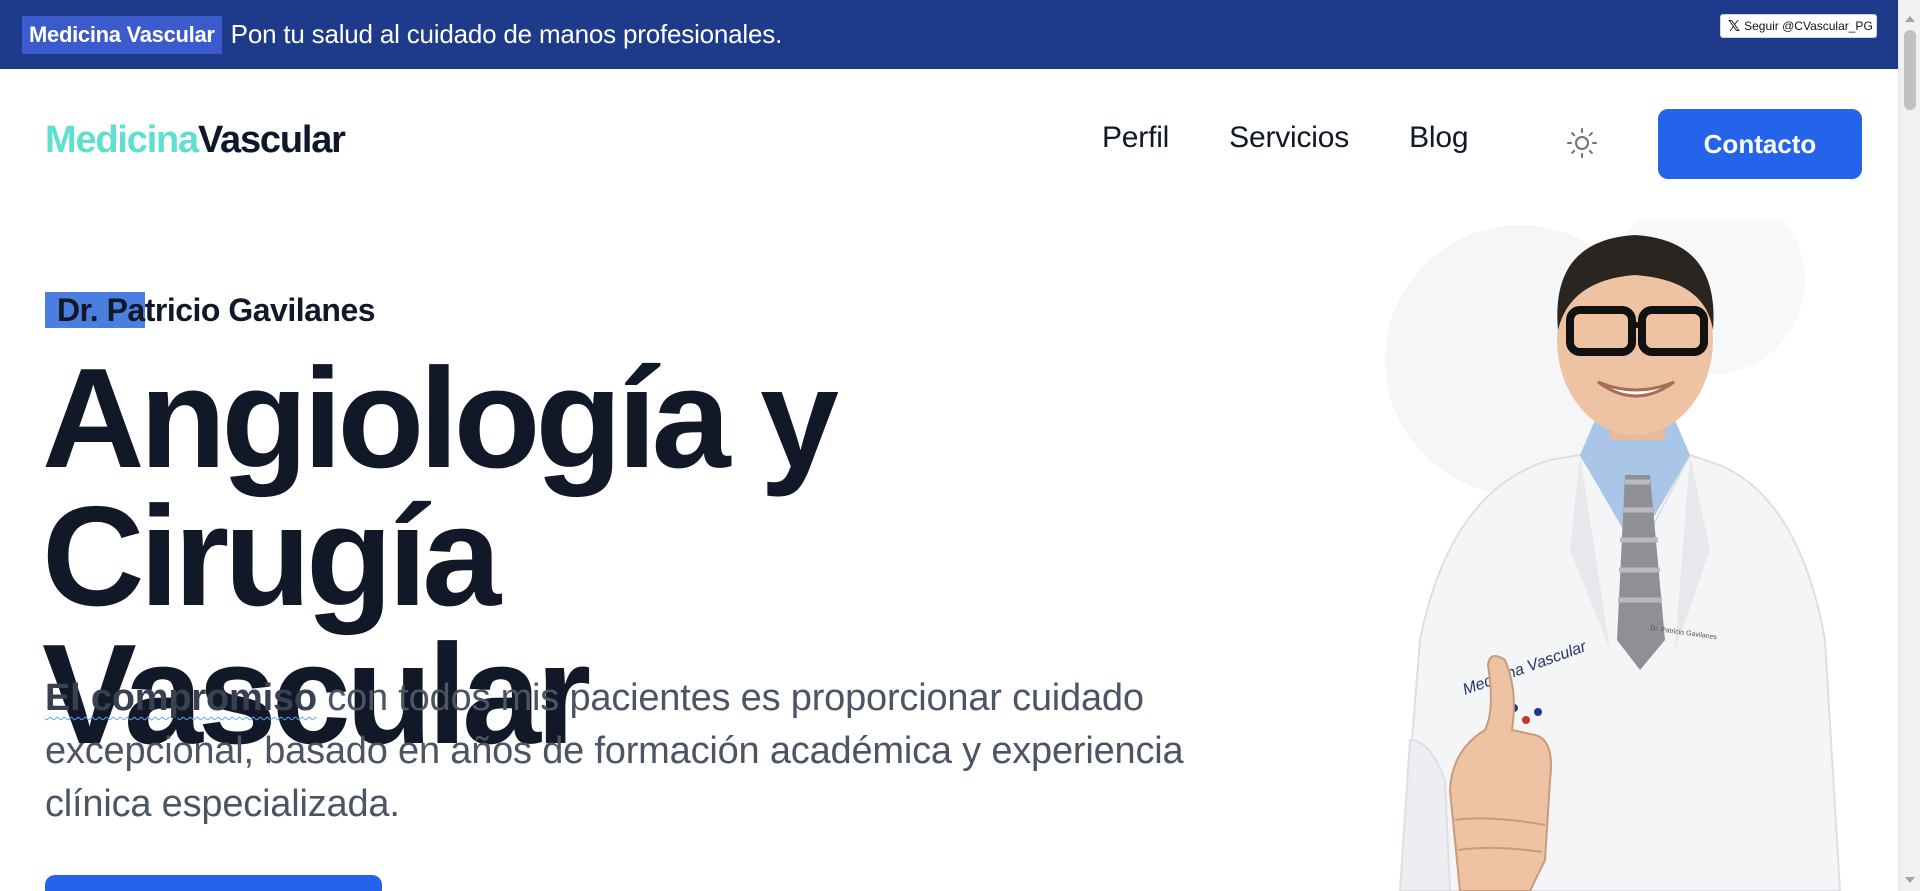 Image resolution: width=1920 pixels, height=891 pixels. Describe the element at coordinates (122, 34) in the screenshot. I see `brand-chip: Medicina Vascular` at that location.